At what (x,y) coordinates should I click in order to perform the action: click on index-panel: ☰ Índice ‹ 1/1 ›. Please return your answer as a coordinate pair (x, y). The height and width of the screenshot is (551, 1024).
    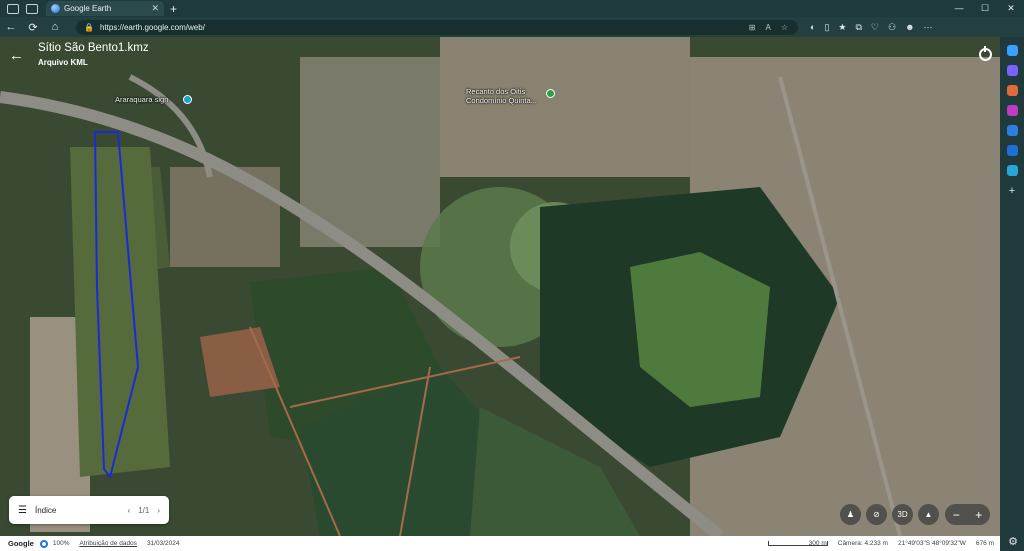
    Looking at the image, I should click on (89, 510).